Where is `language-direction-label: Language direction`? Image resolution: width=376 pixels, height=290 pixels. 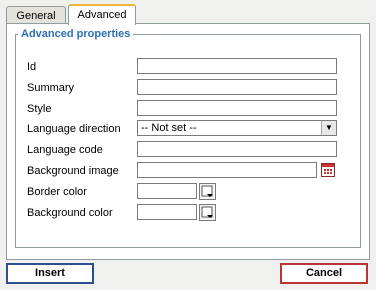 language-direction-label: Language direction is located at coordinates (74, 129).